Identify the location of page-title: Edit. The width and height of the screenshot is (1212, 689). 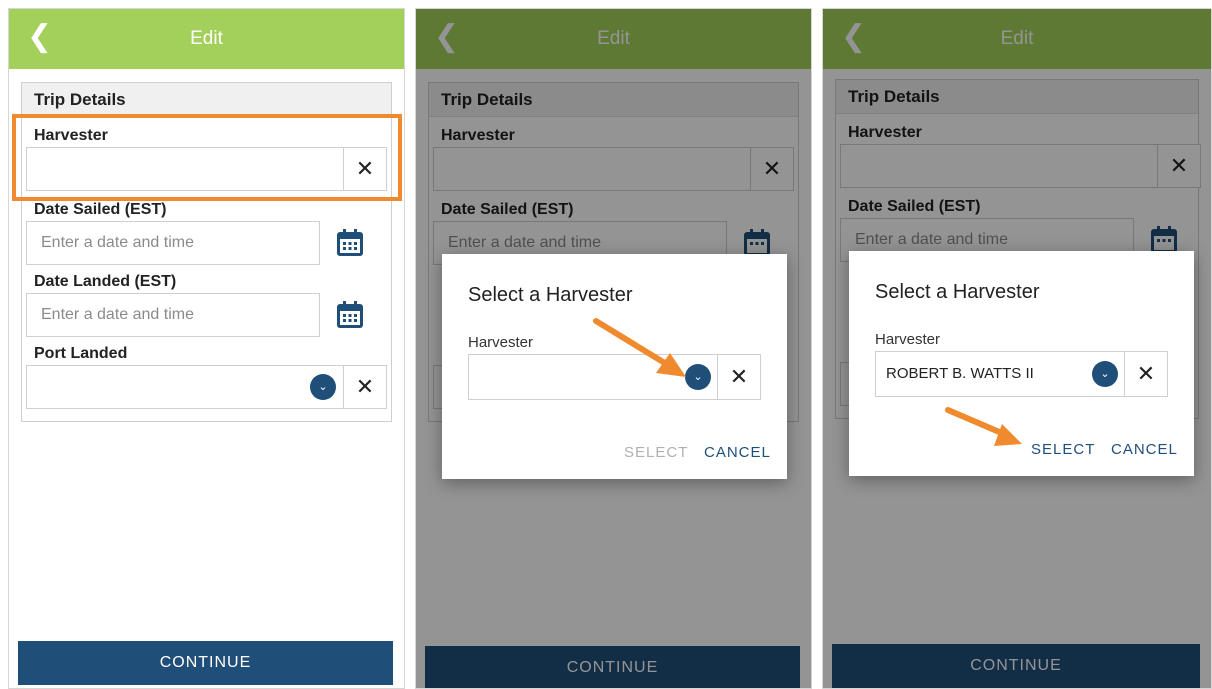
(206, 38).